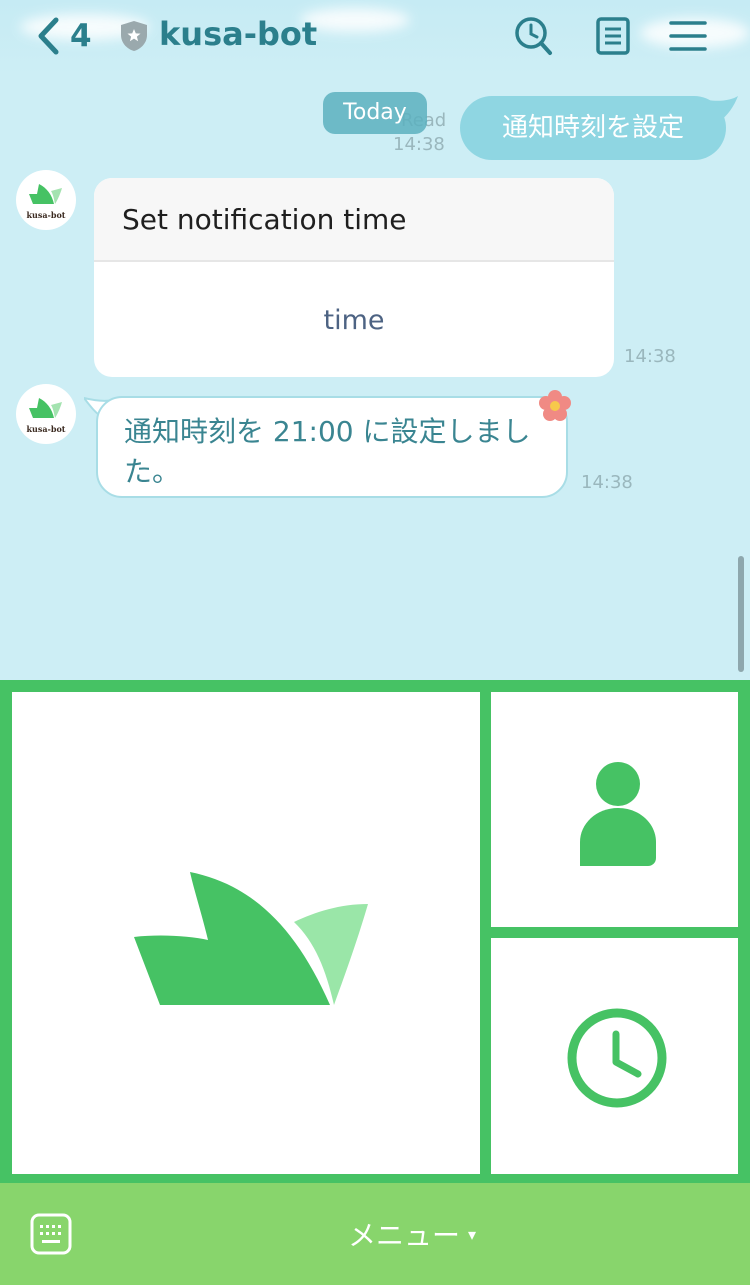  Describe the element at coordinates (354, 318) in the screenshot. I see `card-action-button: time` at that location.